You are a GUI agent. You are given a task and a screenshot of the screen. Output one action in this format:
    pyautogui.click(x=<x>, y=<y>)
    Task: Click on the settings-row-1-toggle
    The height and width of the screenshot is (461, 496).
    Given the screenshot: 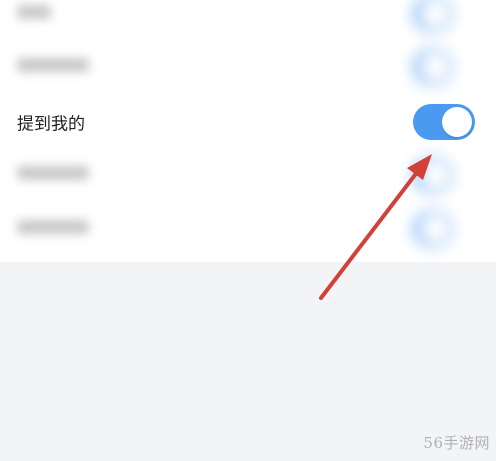 What is the action you would take?
    pyautogui.click(x=433, y=16)
    